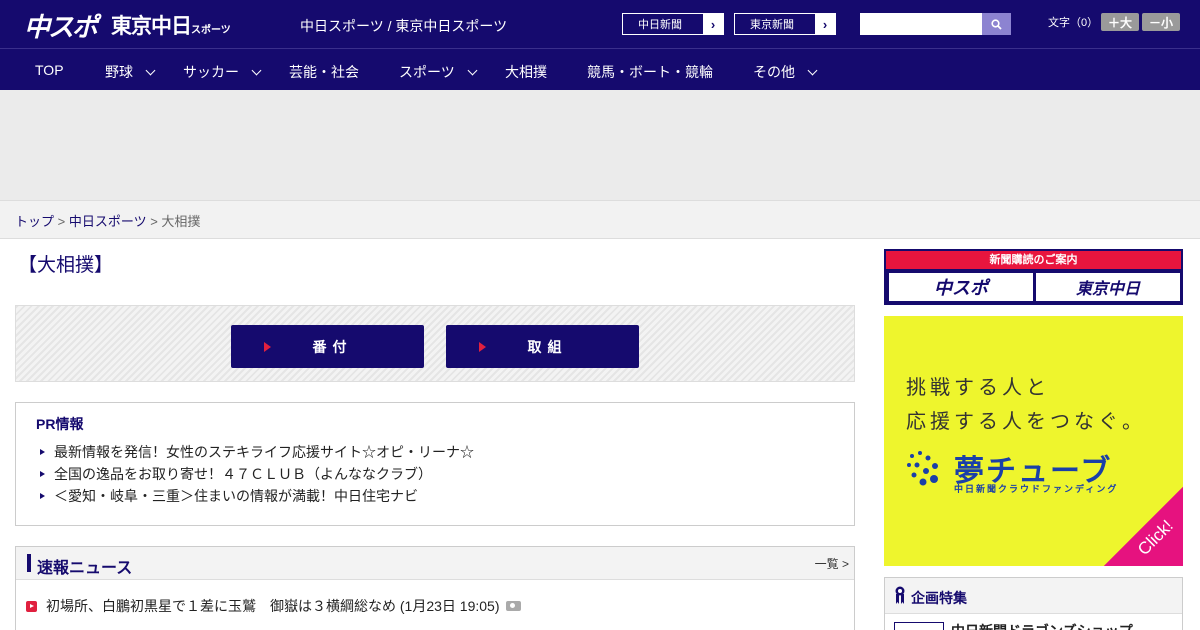  I want to click on search-icon, so click(996, 24).